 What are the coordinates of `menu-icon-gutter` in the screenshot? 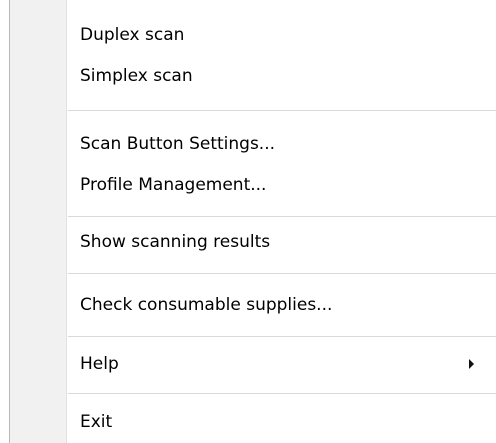 It's located at (38, 221).